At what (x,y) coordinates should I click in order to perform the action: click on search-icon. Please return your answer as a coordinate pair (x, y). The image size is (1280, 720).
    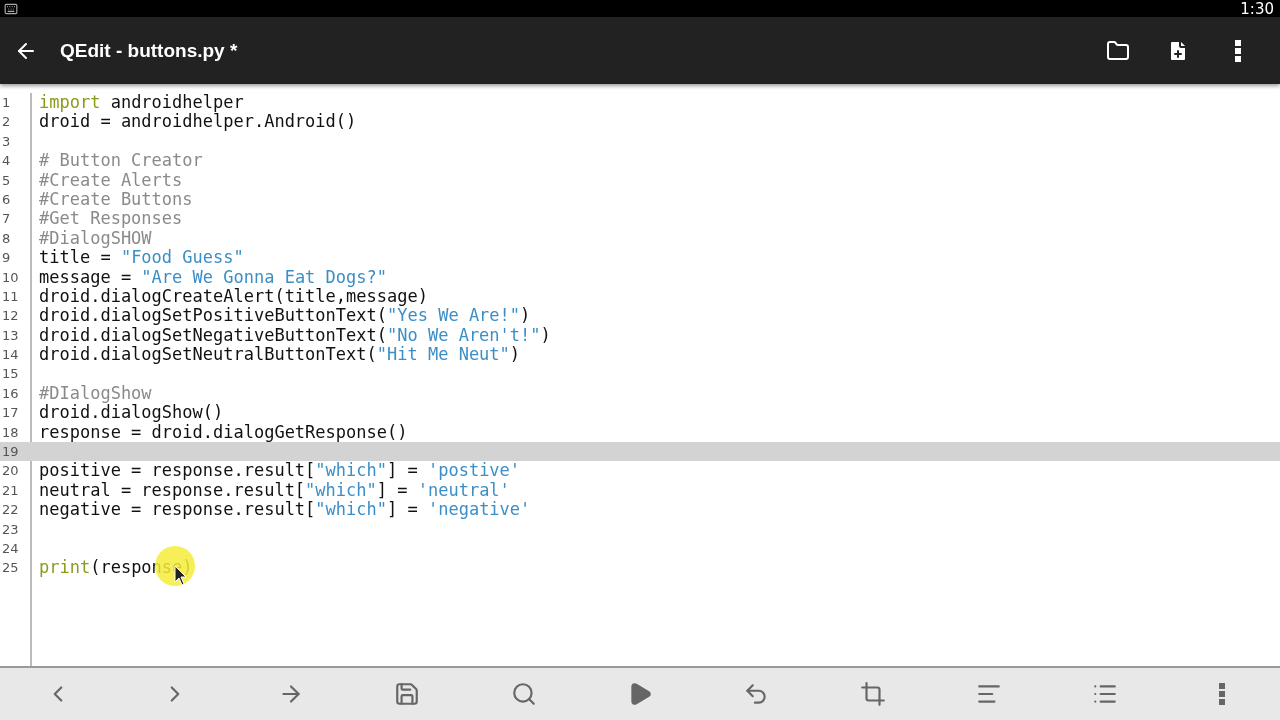
    Looking at the image, I should click on (523, 694).